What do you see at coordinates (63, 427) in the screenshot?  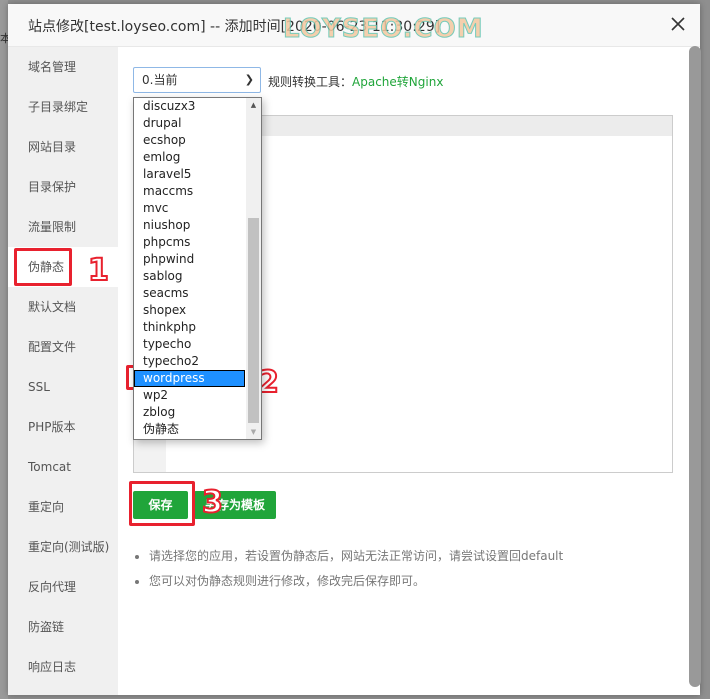 I see `sidebar-item-php-version: PHP版本` at bounding box center [63, 427].